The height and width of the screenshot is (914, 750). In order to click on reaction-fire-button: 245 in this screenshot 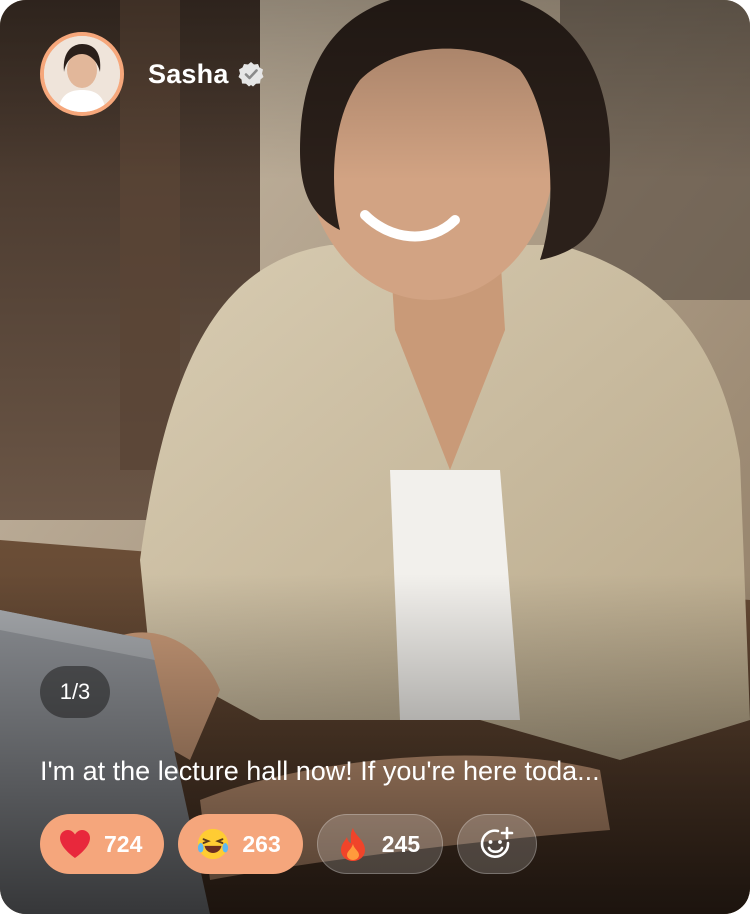, I will do `click(380, 844)`.